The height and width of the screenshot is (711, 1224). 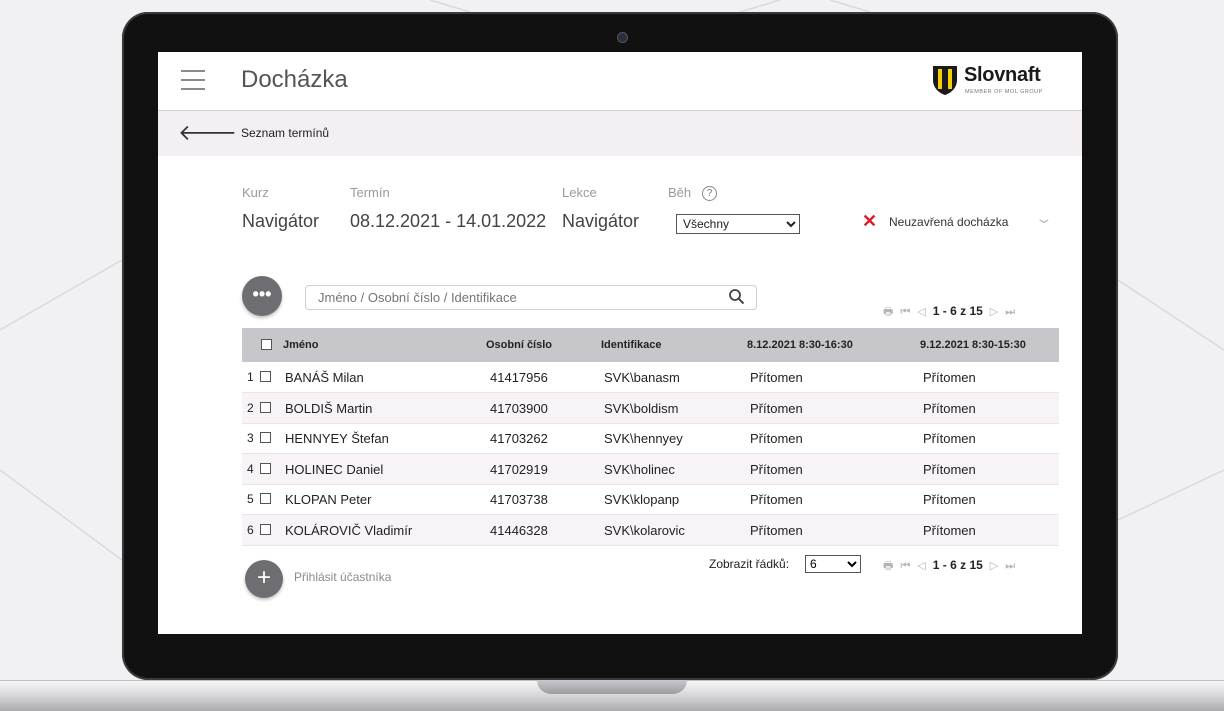 I want to click on cell-login: SVK\holinec, so click(x=639, y=469).